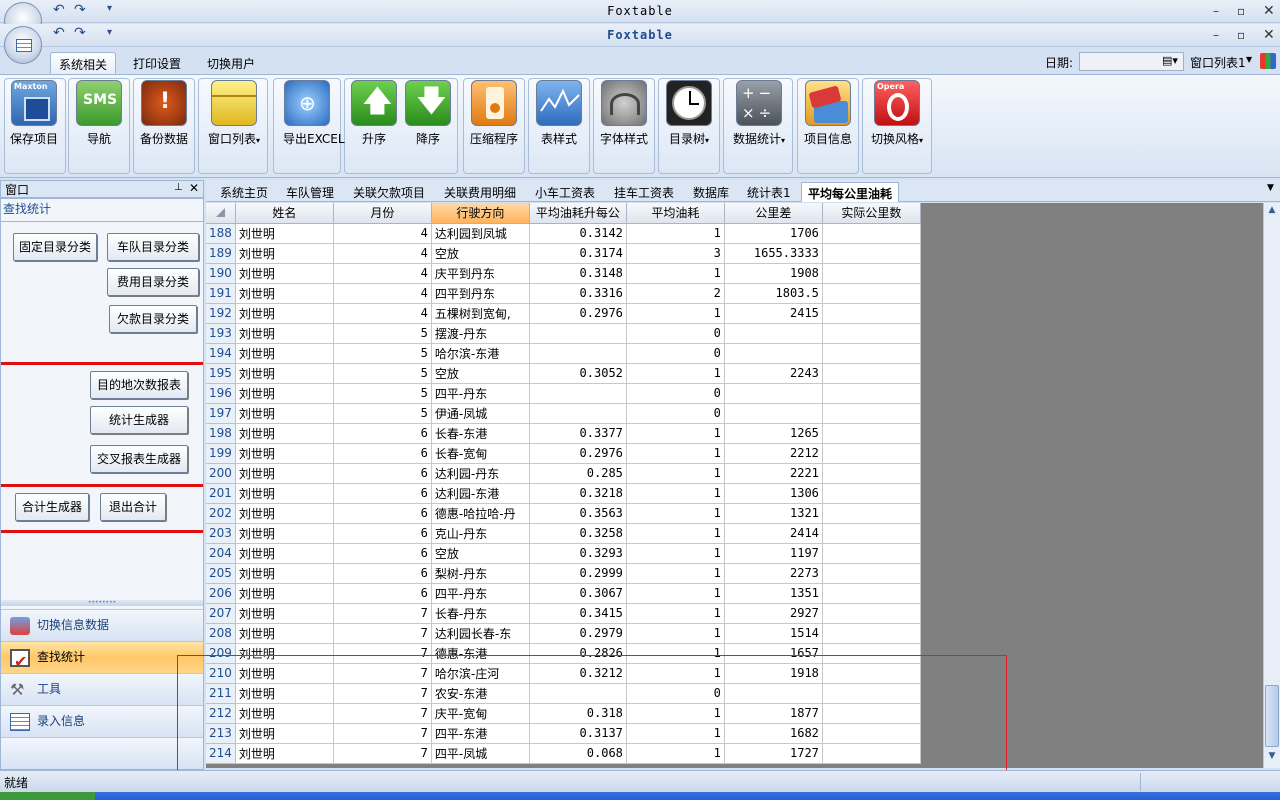  What do you see at coordinates (773, 733) in the screenshot?
I see `table-cell: 1682` at bounding box center [773, 733].